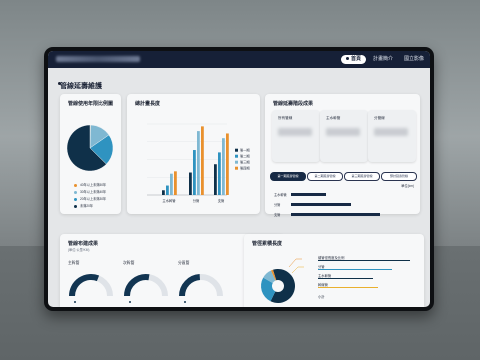  I want to click on pipe-diameter-card: 管徑累積長度 總管徑長度及比例 分管 主水幹管 幹線管 小計, so click(334, 270).